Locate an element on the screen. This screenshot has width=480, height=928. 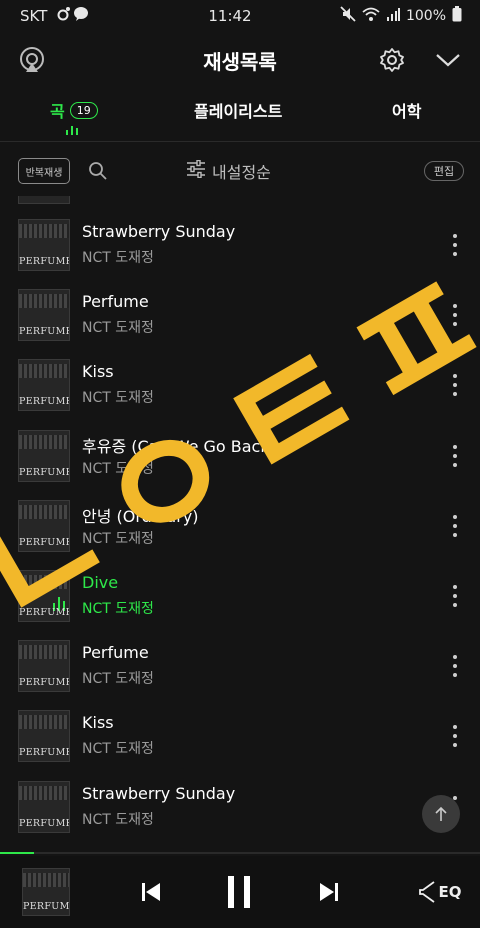
search-icon is located at coordinates (98, 173).